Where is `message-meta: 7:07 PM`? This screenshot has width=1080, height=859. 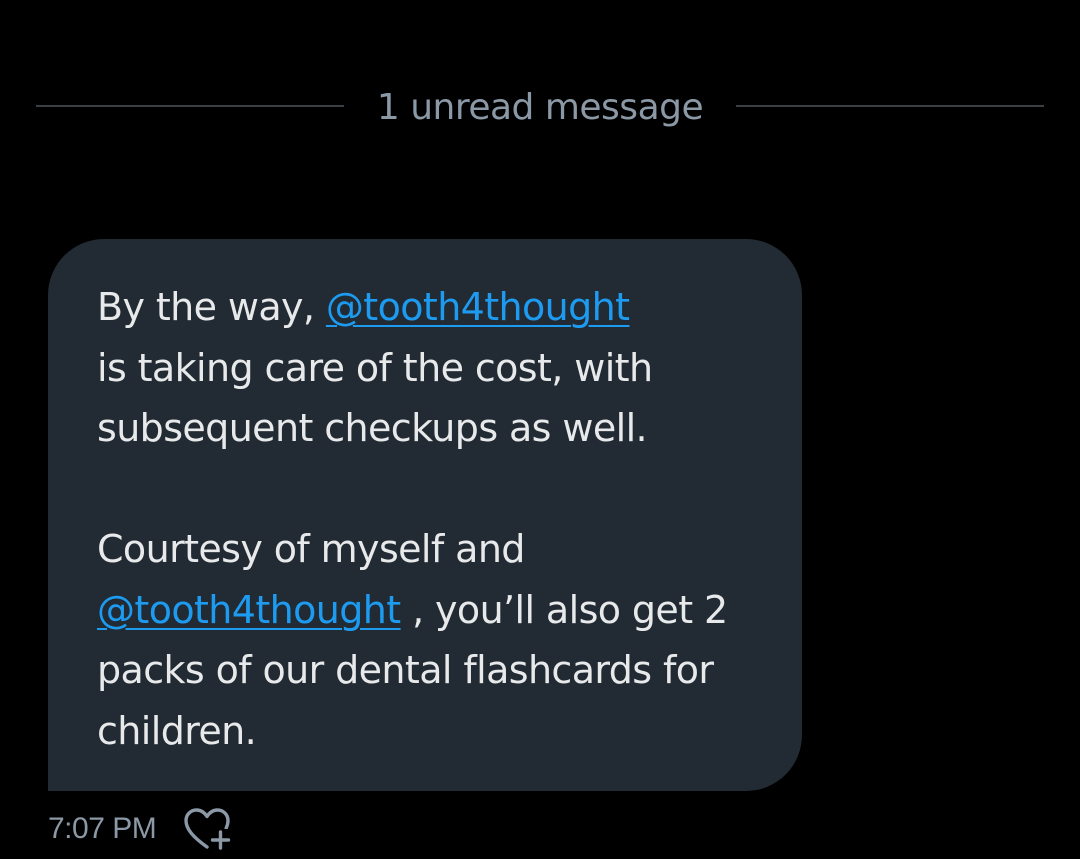
message-meta: 7:07 PM is located at coordinates (140, 829).